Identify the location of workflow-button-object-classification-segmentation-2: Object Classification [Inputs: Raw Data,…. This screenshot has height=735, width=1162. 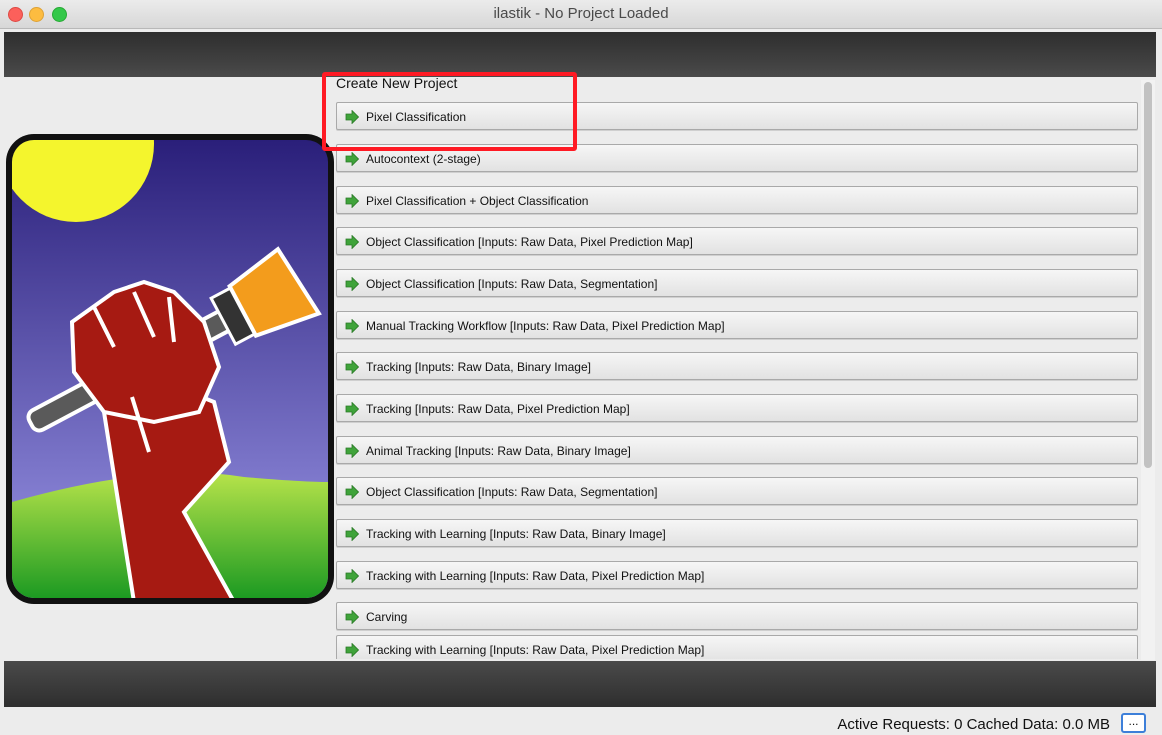
(737, 491).